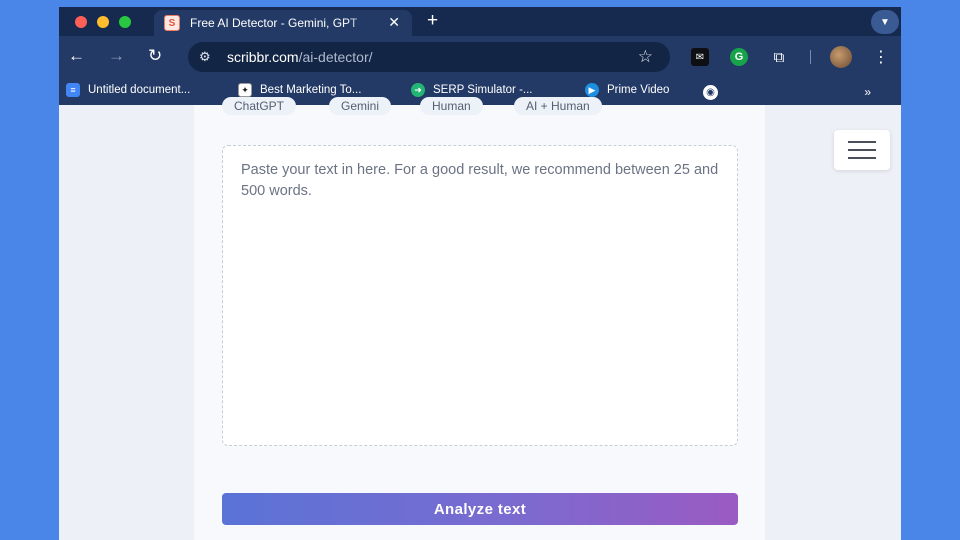 Image resolution: width=960 pixels, height=540 pixels. Describe the element at coordinates (779, 57) in the screenshot. I see `extensions-puzzle-icon: ⧉` at that location.